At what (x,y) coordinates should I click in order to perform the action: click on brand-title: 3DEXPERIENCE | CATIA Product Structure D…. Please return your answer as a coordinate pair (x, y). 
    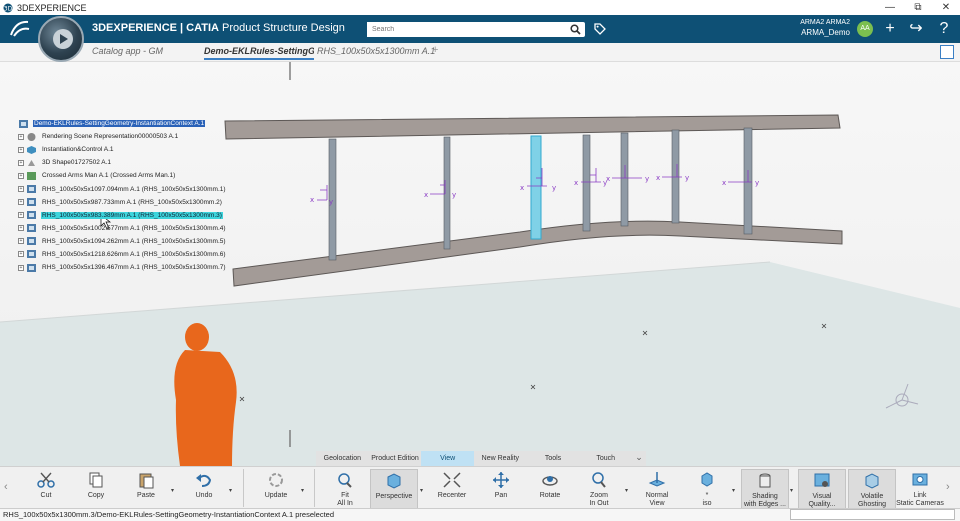
    Looking at the image, I should click on (218, 28).